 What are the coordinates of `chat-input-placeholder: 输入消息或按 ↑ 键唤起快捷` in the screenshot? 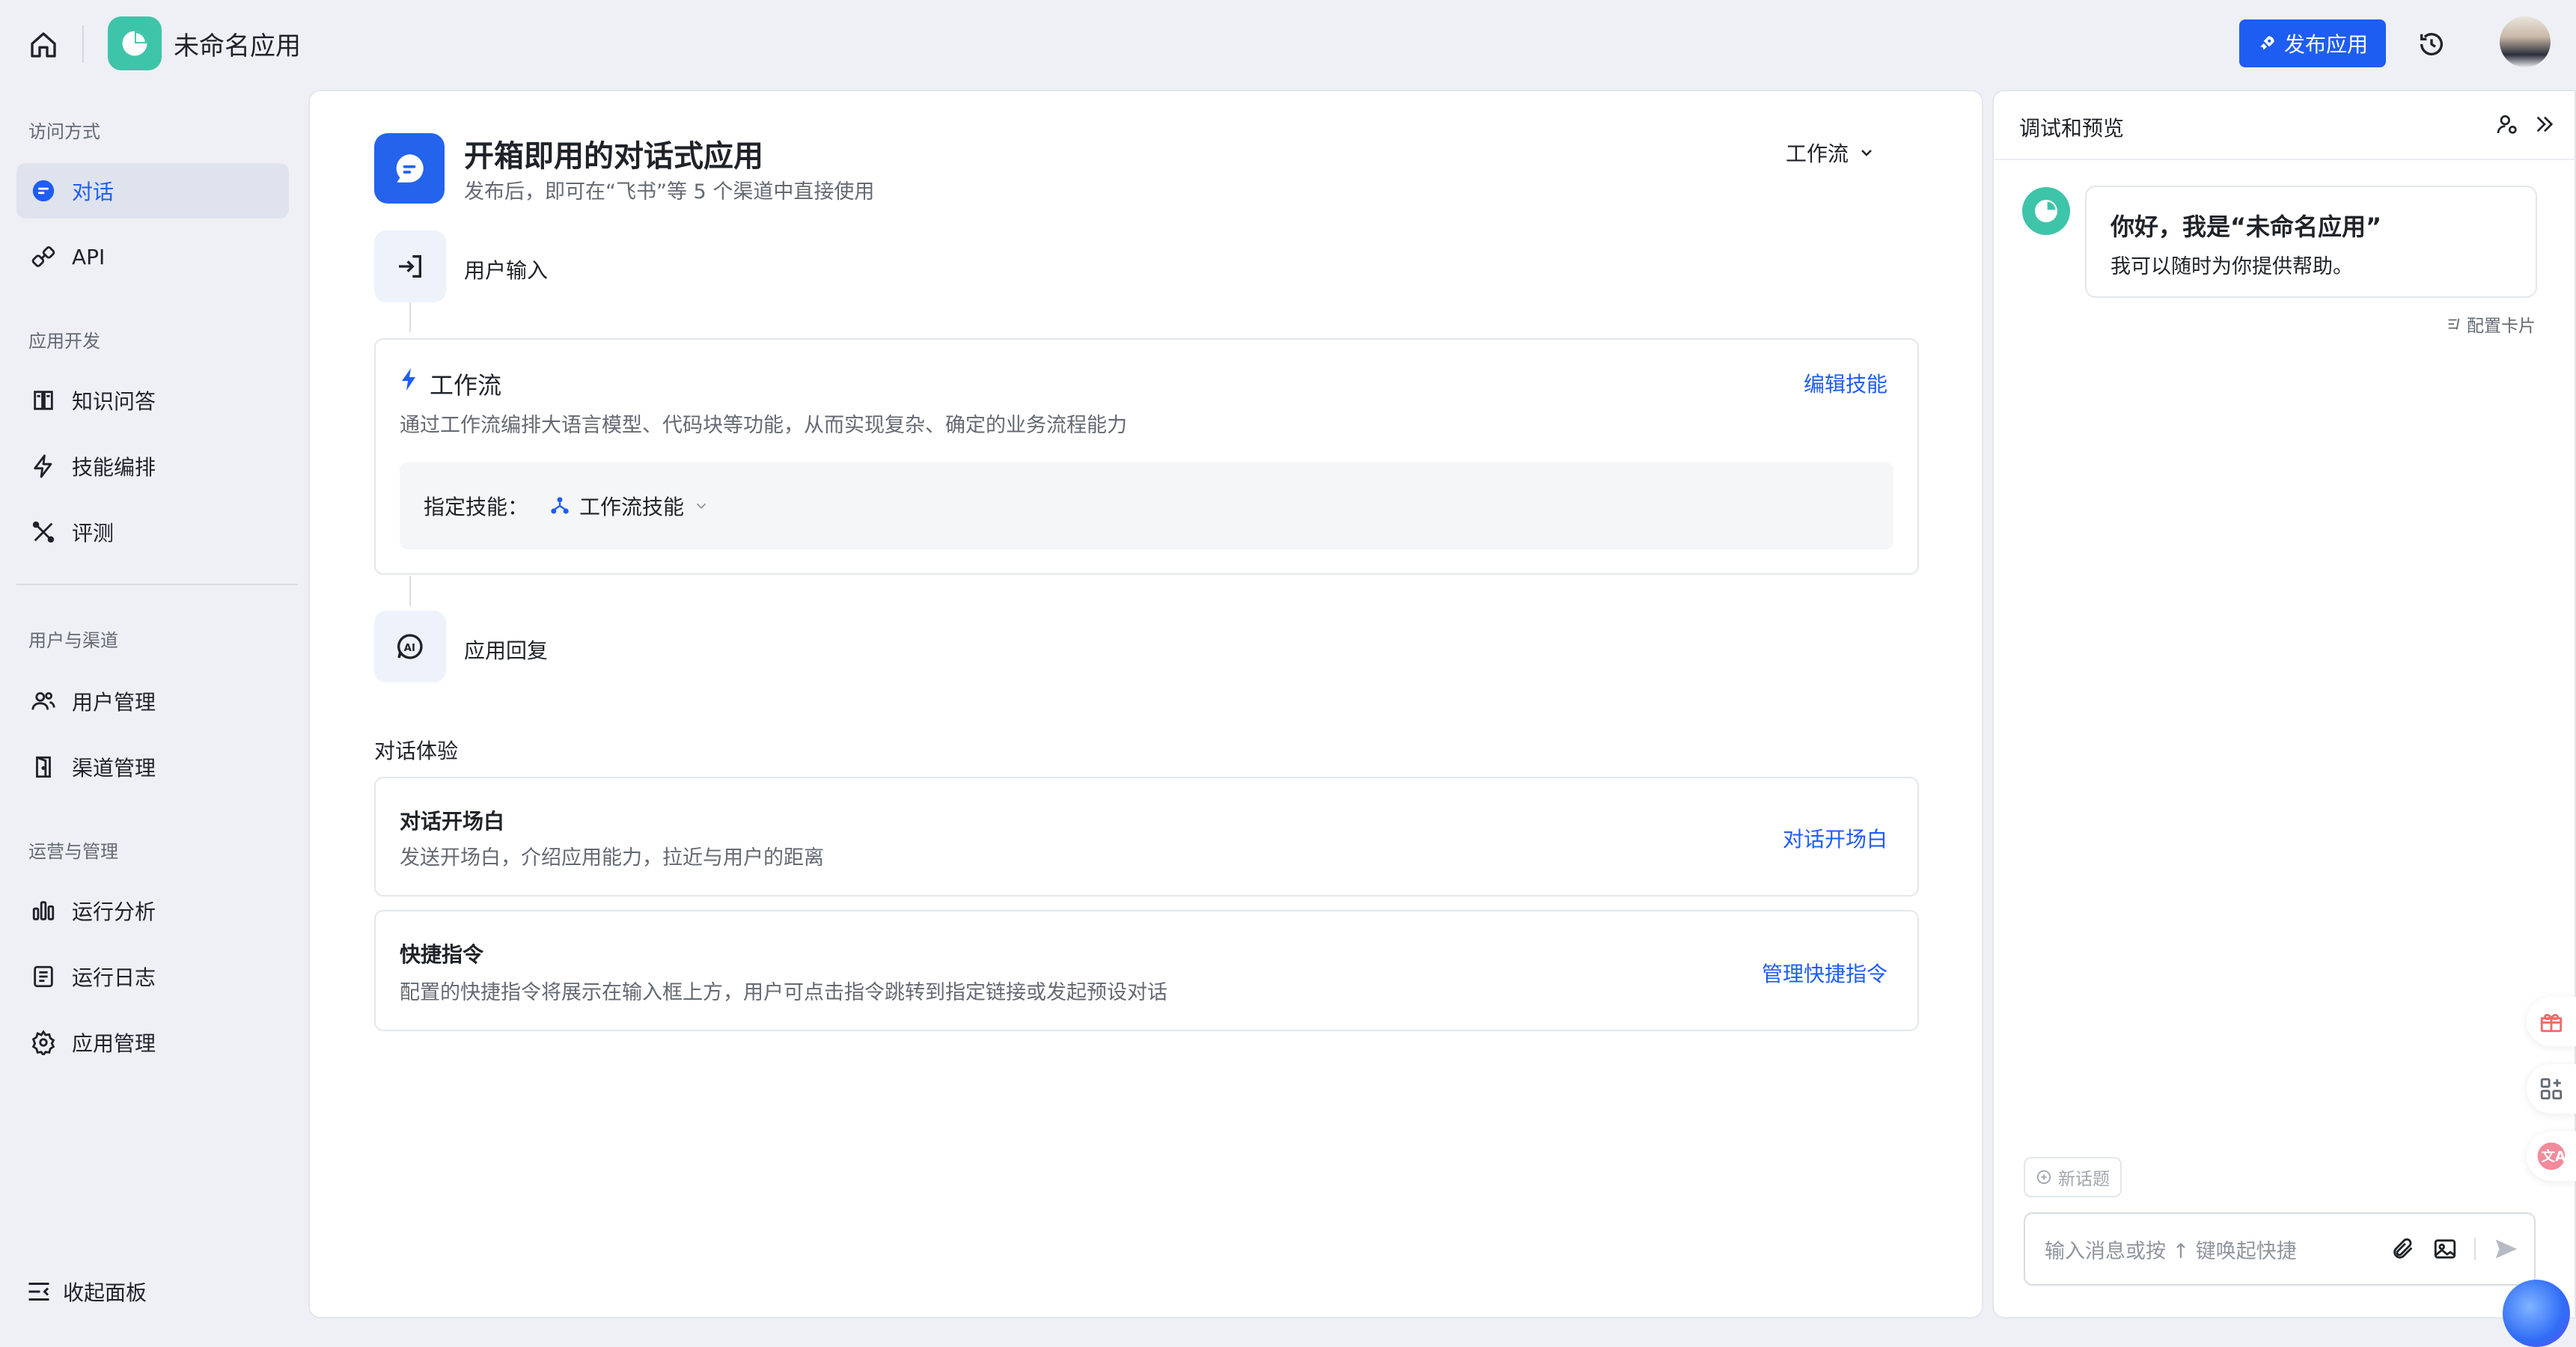 It's located at (2171, 1251).